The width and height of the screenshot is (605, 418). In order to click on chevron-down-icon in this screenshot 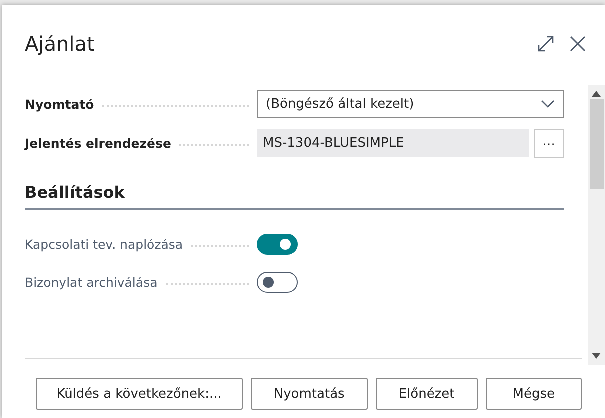, I will do `click(548, 104)`.